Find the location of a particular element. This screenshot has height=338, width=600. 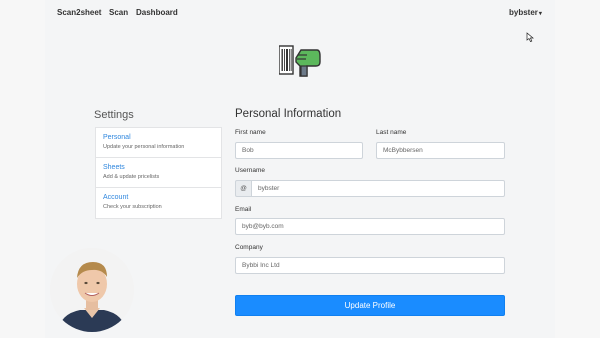

update-profile-button: Update Profile is located at coordinates (370, 305).